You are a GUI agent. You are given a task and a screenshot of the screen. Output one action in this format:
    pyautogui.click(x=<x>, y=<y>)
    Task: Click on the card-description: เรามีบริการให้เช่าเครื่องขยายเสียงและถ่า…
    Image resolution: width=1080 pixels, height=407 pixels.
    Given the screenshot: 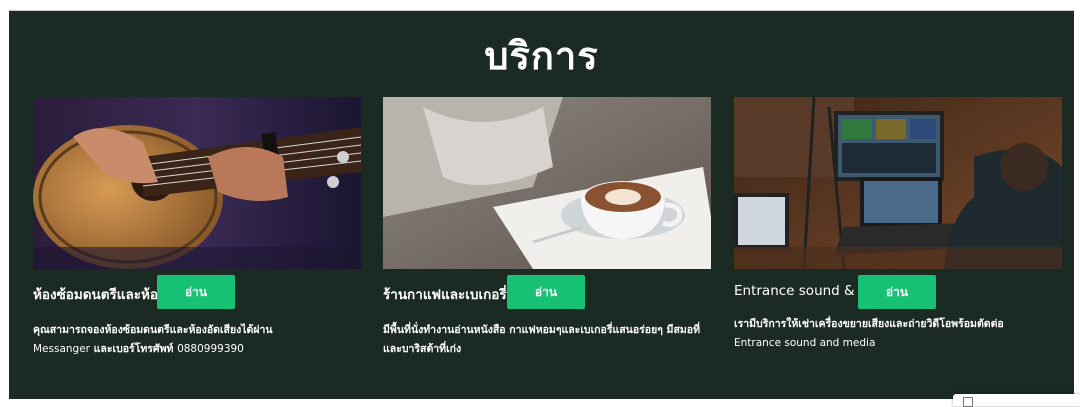 What is the action you would take?
    pyautogui.click(x=869, y=333)
    